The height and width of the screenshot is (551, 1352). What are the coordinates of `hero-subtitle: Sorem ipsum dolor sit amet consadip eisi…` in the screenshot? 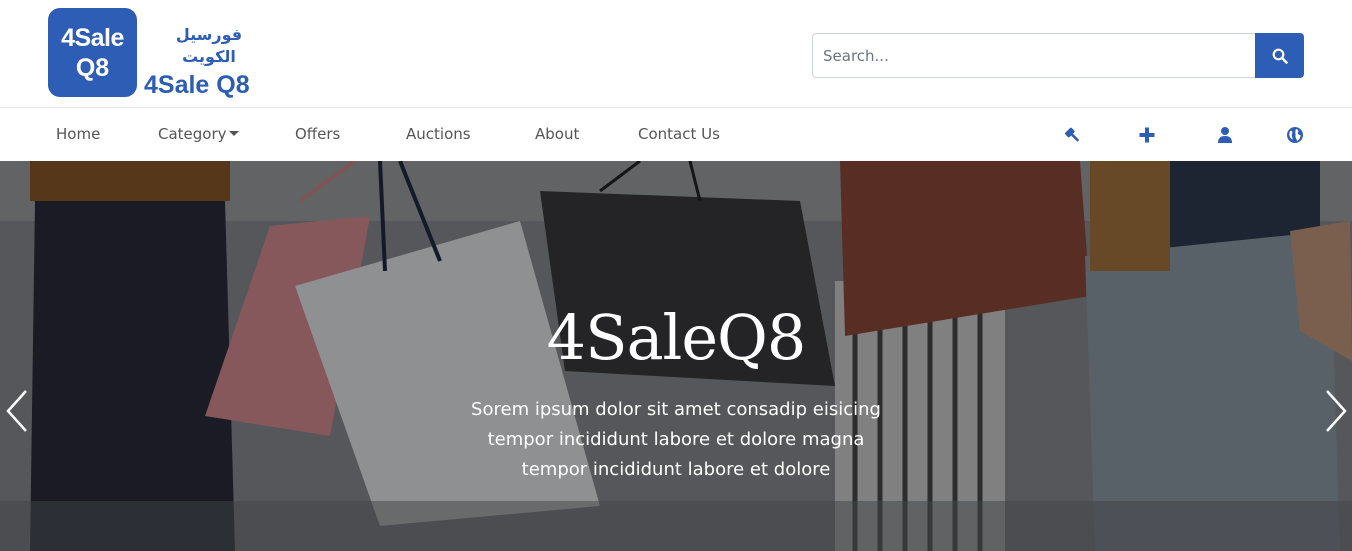 It's located at (676, 440).